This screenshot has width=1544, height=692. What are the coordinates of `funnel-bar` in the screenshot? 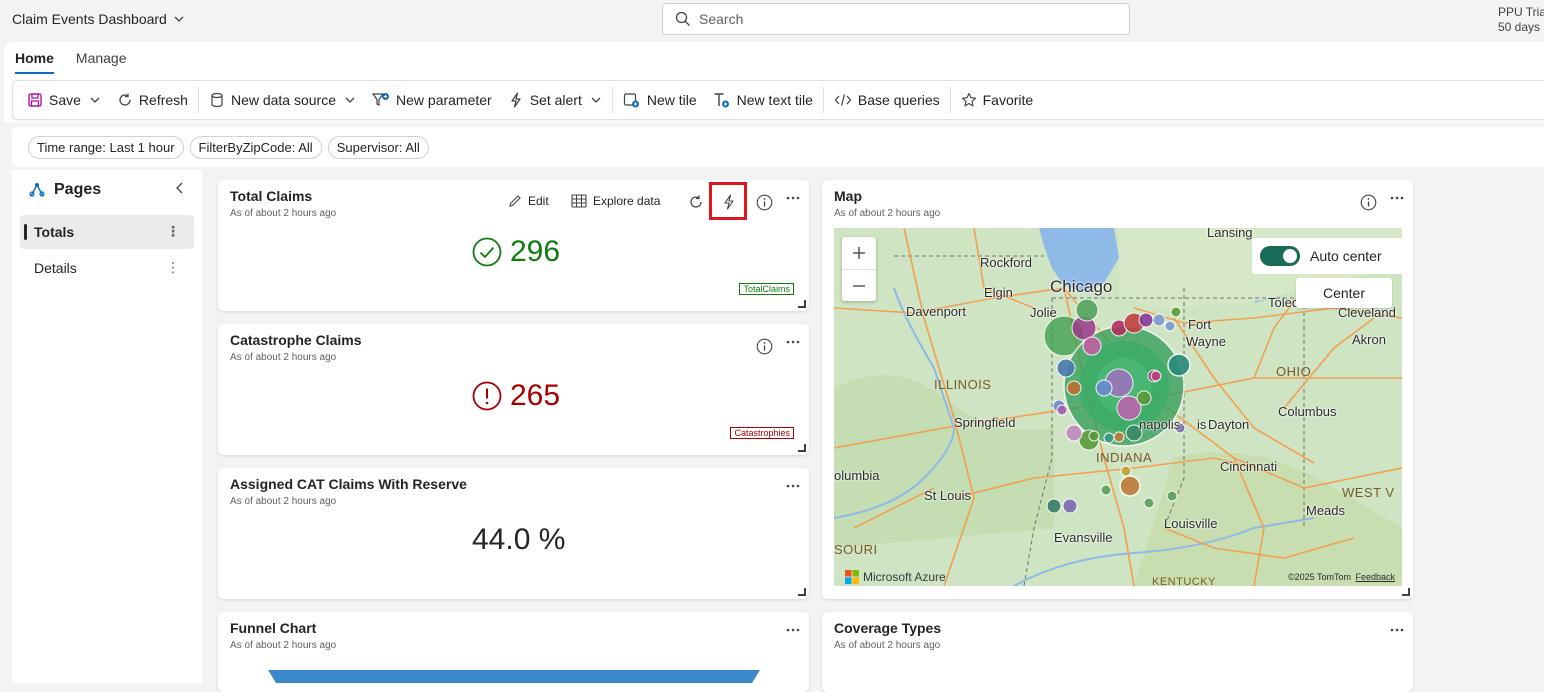 It's located at (514, 676).